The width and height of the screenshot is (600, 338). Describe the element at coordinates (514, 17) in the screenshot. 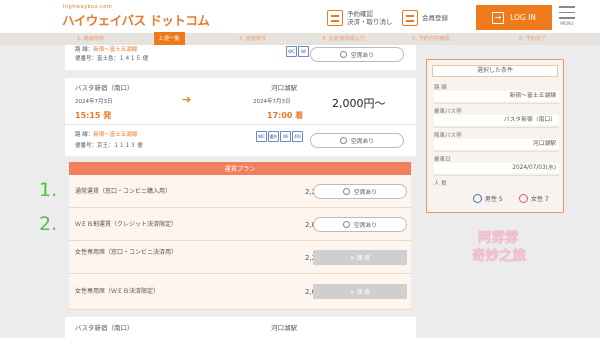

I see `login-button: → LOG IN` at that location.